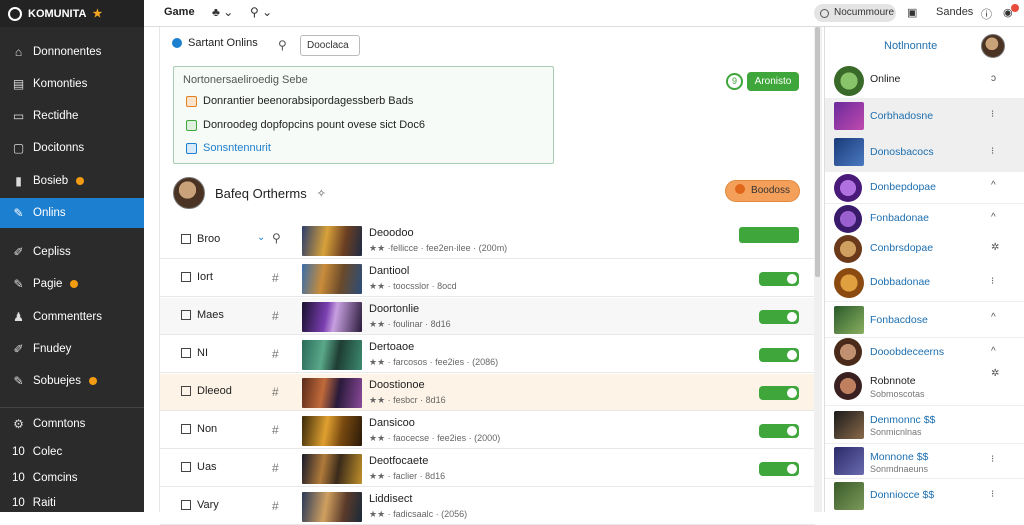  I want to click on list-item: Corbhadosne ⁝, so click(924, 116).